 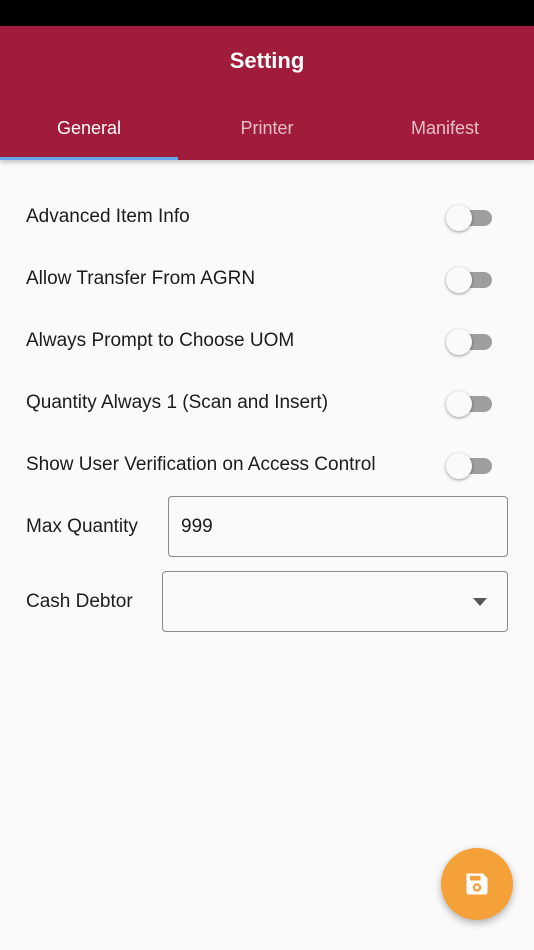 I want to click on tab-bar: General Printer Manifest, so click(x=267, y=133).